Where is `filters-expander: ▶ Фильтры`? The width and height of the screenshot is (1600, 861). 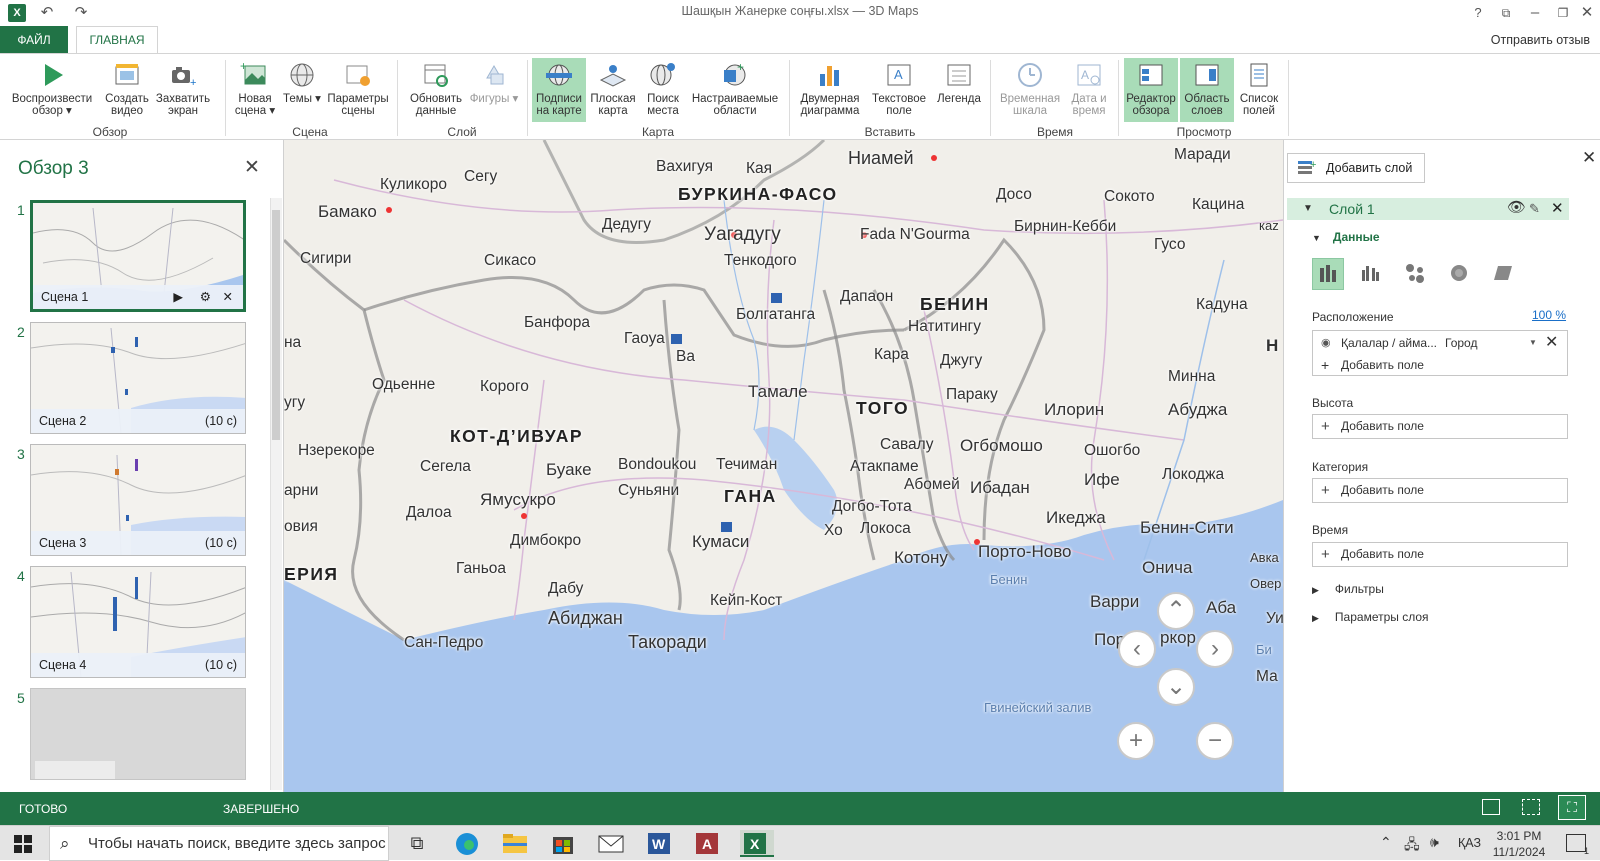 filters-expander: ▶ Фильтры is located at coordinates (1348, 589).